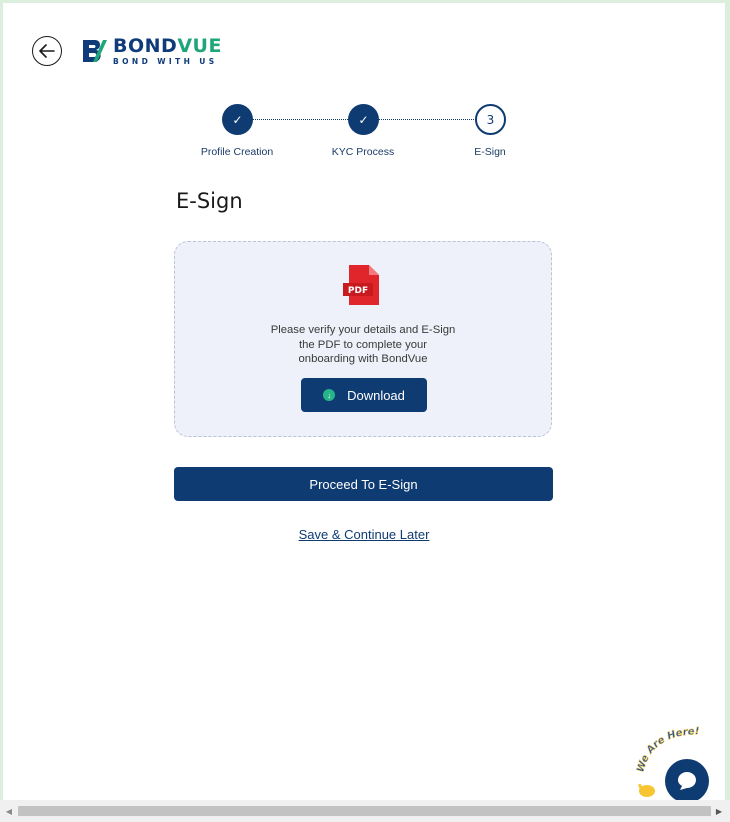 Image resolution: width=730 pixels, height=822 pixels. Describe the element at coordinates (490, 152) in the screenshot. I see `step-3-label: E-Sign` at that location.